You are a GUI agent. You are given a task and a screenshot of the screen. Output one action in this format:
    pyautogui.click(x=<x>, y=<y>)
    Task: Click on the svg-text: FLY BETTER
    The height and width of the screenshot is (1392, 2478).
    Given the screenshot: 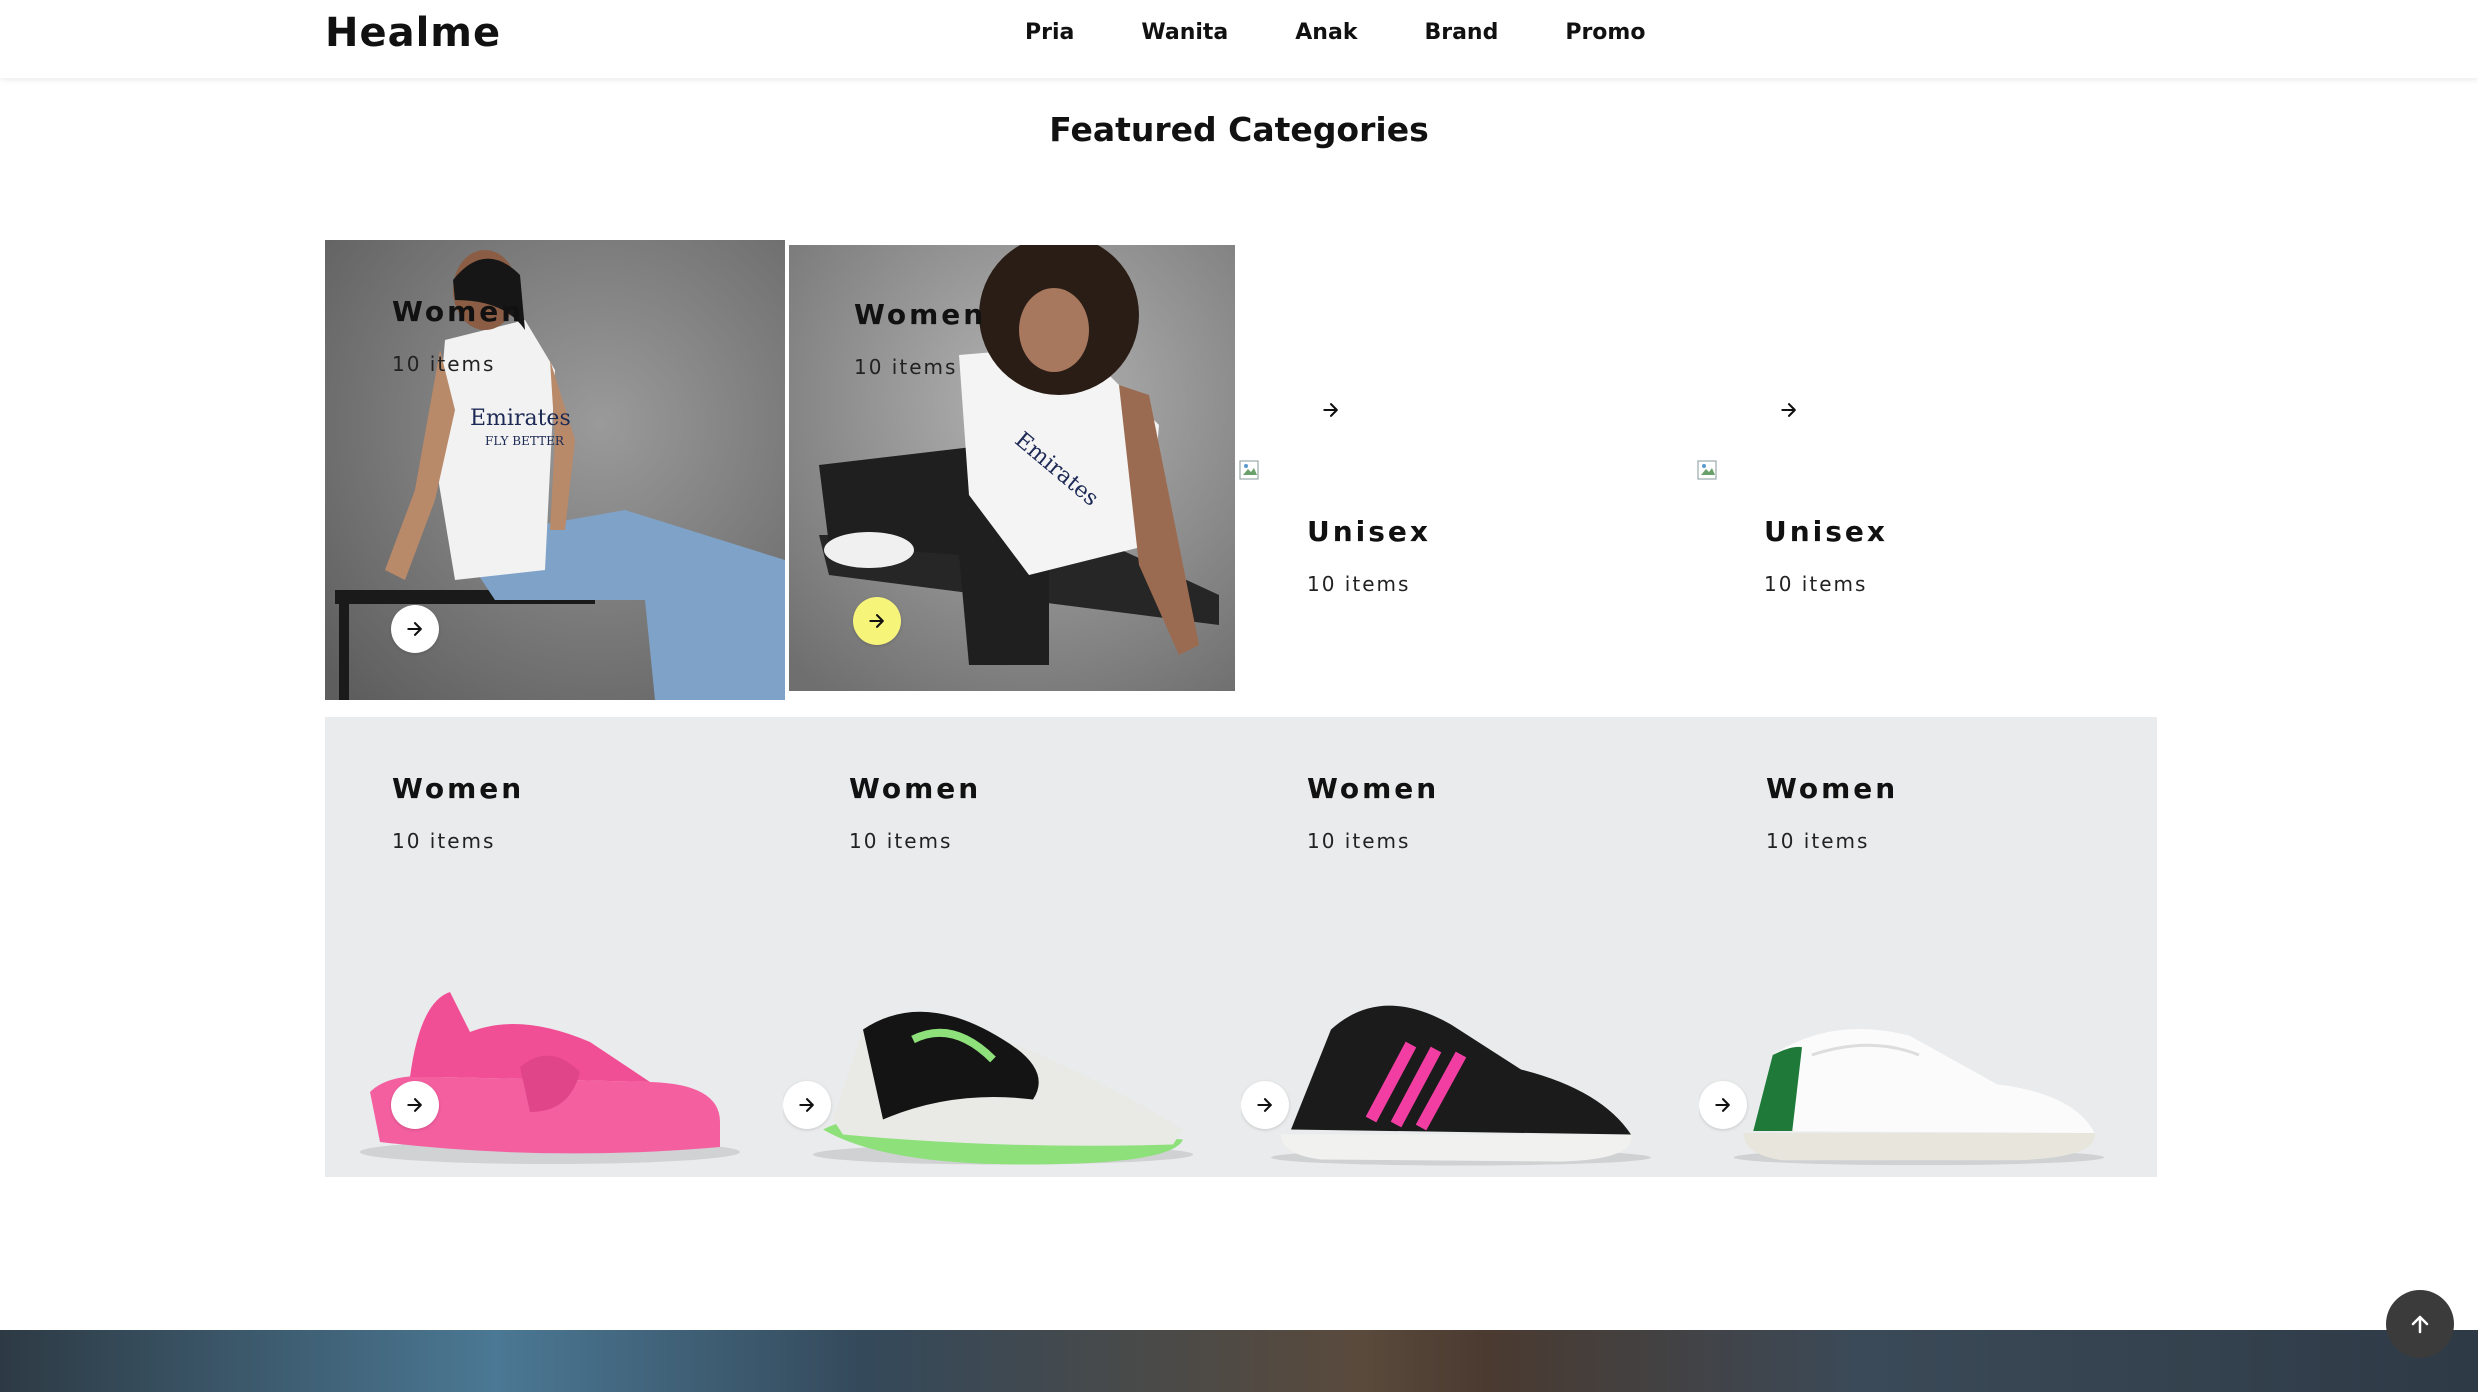 What is the action you would take?
    pyautogui.click(x=525, y=441)
    